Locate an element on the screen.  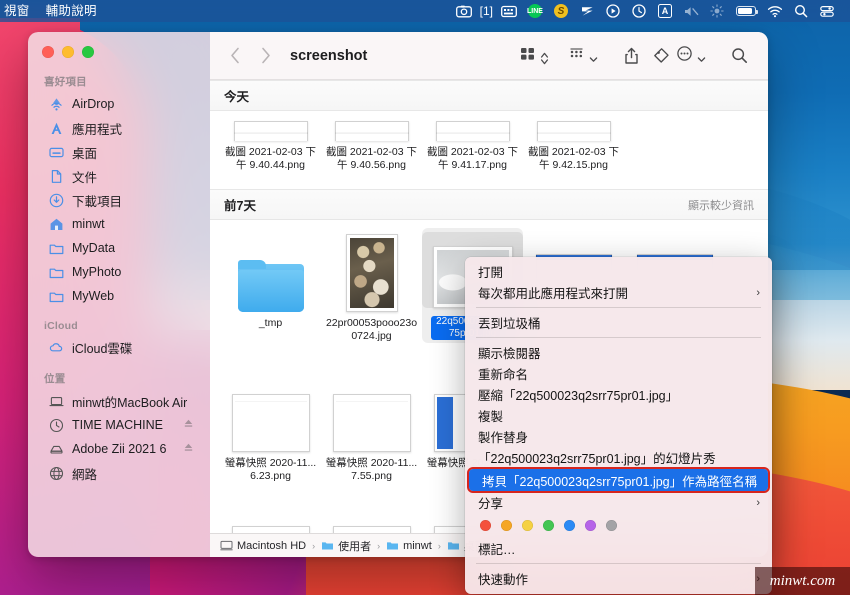
control-center-icon is located at coordinates (827, 11).